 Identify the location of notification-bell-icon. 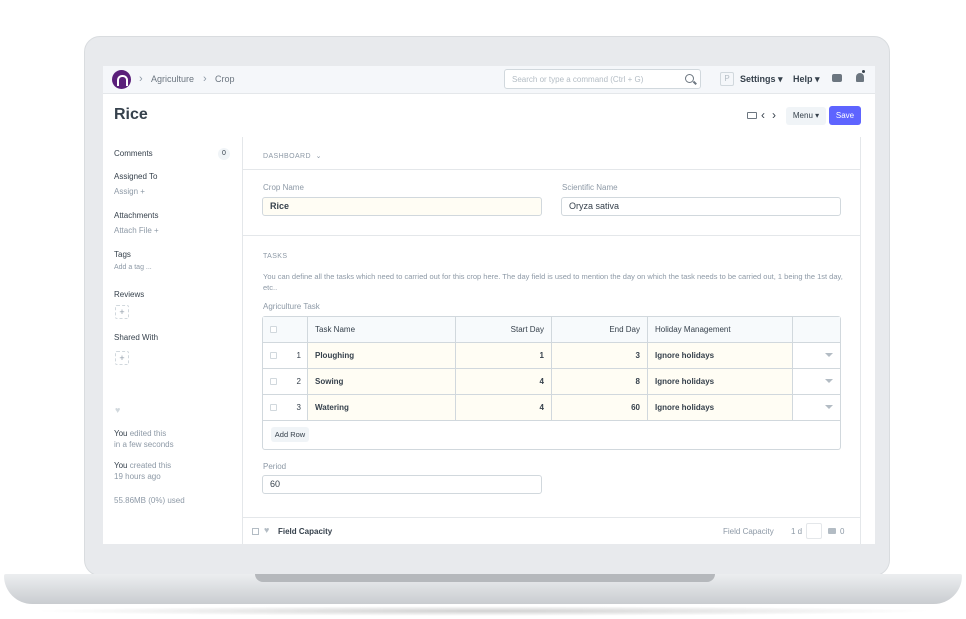
(860, 77).